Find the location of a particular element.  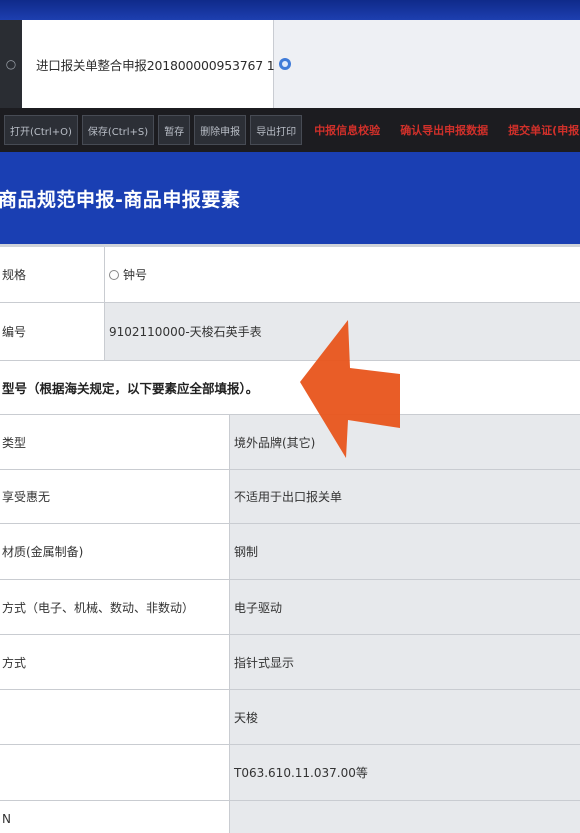

element-value: 境外品牌(其它) is located at coordinates (405, 442).